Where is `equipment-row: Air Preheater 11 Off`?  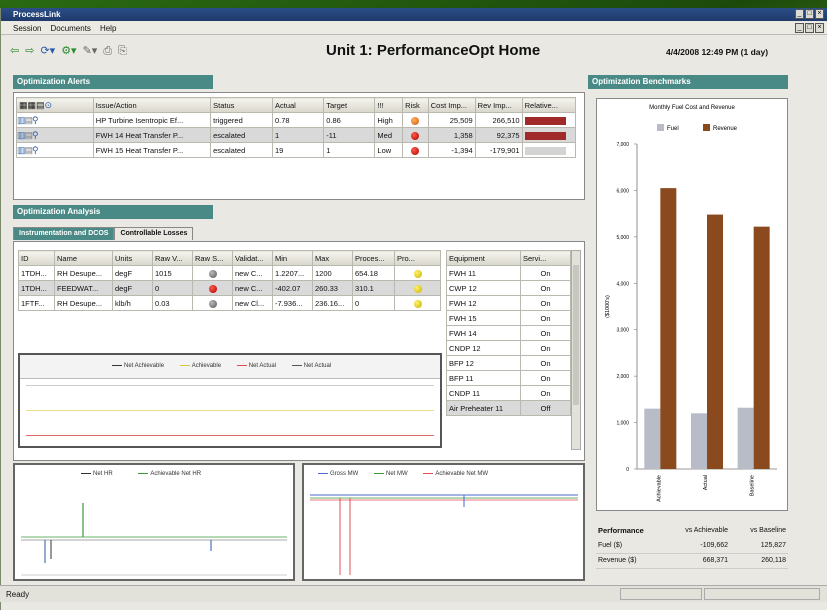
equipment-row: Air Preheater 11 Off is located at coordinates (508, 408).